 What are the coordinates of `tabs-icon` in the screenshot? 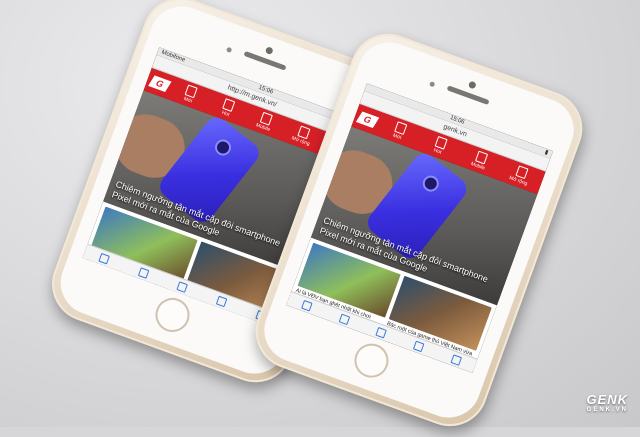 It's located at (456, 359).